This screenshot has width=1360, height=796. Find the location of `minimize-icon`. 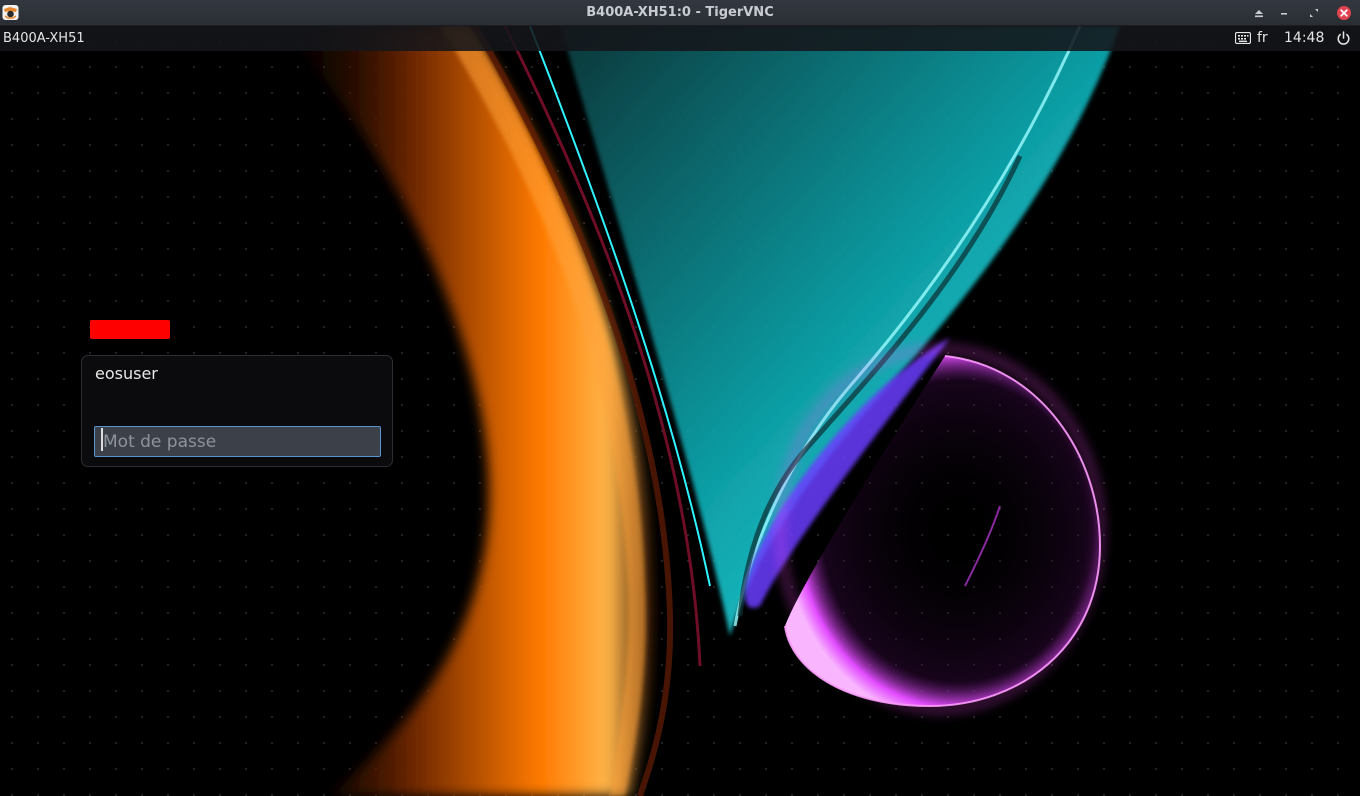

minimize-icon is located at coordinates (1284, 13).